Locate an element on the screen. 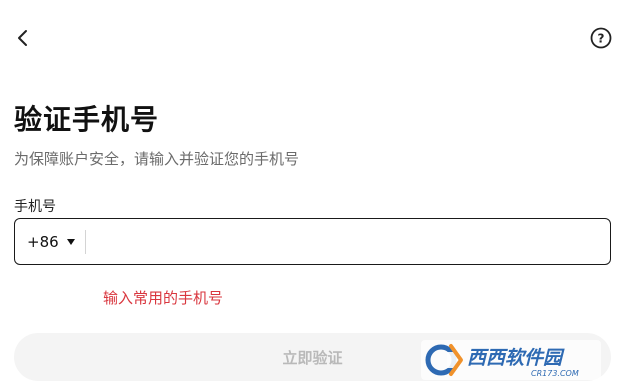 Image resolution: width=621 pixels, height=390 pixels. country-code-select: +86 is located at coordinates (50, 241).